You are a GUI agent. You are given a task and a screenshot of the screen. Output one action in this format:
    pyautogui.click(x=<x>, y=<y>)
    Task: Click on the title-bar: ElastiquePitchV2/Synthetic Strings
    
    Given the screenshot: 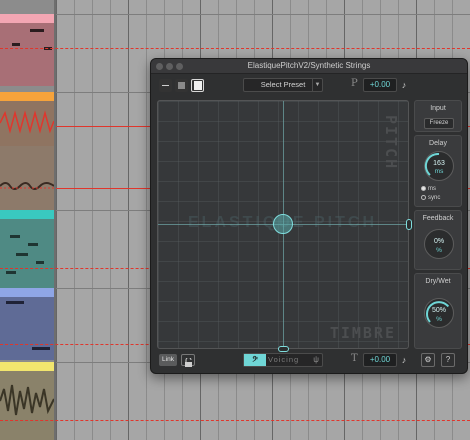 What is the action you would take?
    pyautogui.click(x=309, y=66)
    